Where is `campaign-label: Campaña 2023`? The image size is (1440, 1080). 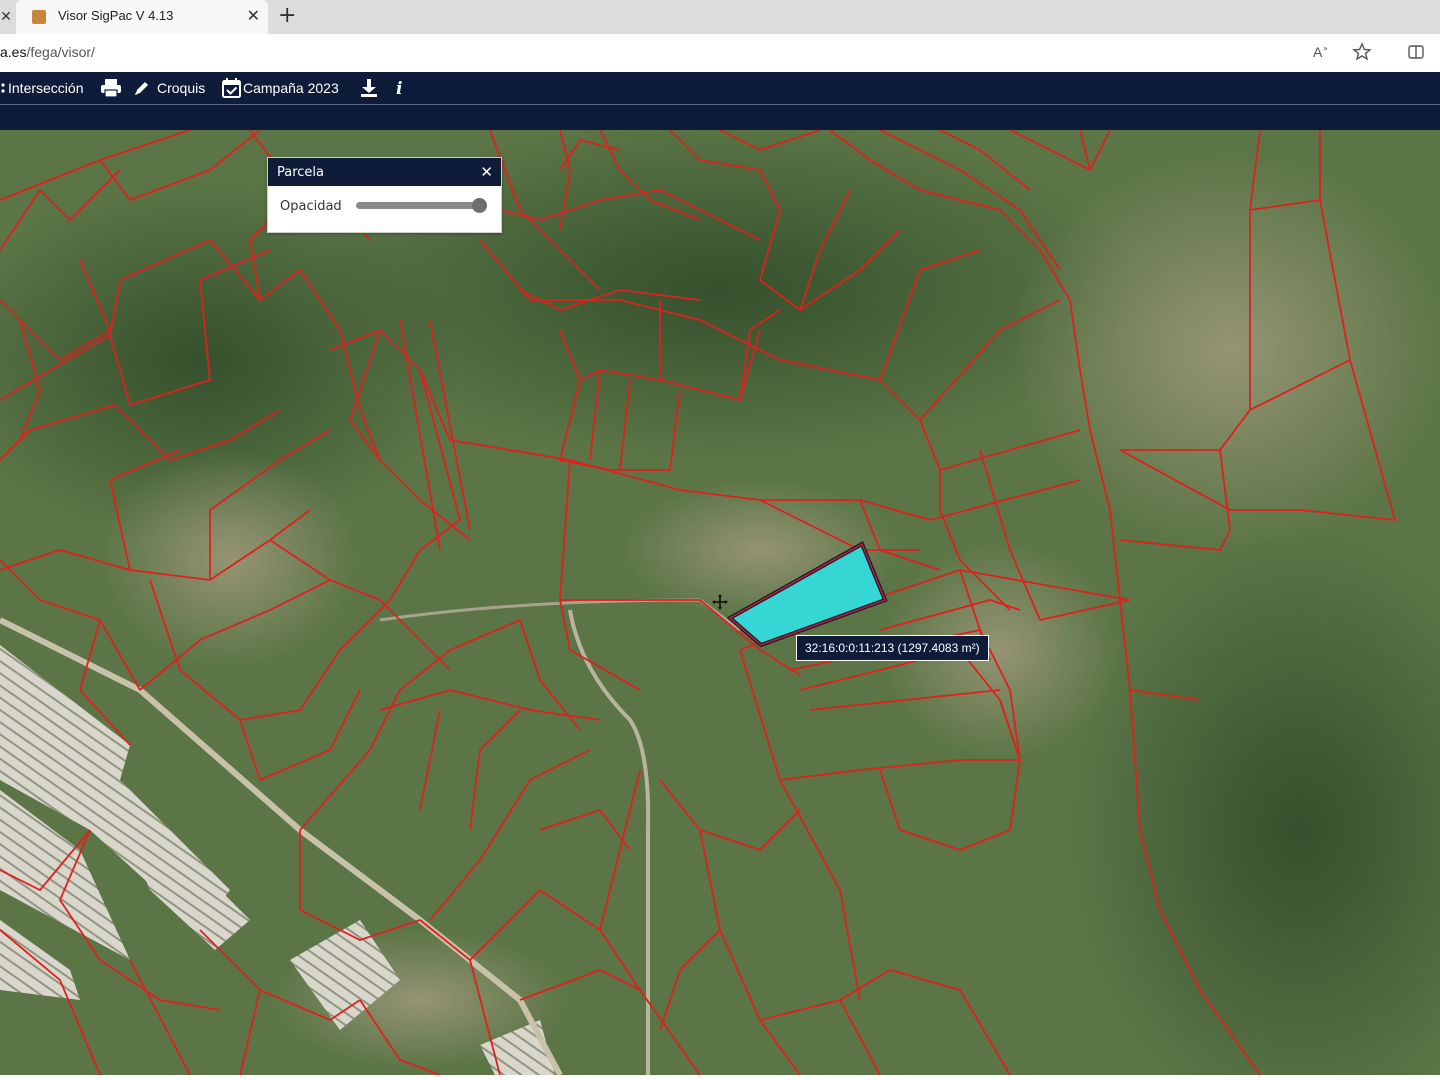
campaign-label: Campaña 2023 is located at coordinates (291, 88).